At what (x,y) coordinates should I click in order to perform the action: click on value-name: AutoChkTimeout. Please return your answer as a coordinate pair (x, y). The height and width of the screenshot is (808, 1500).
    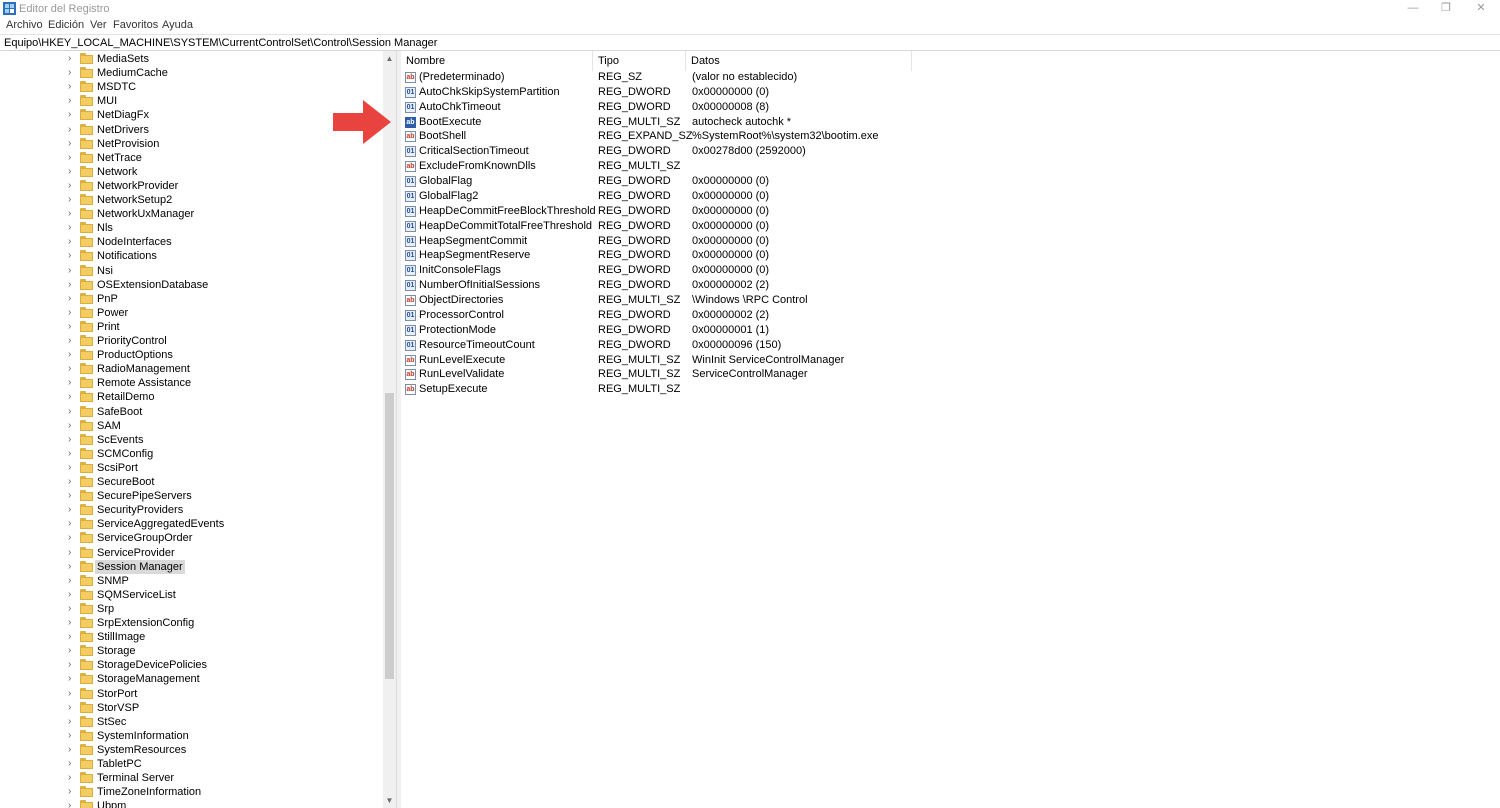
    Looking at the image, I should click on (460, 107).